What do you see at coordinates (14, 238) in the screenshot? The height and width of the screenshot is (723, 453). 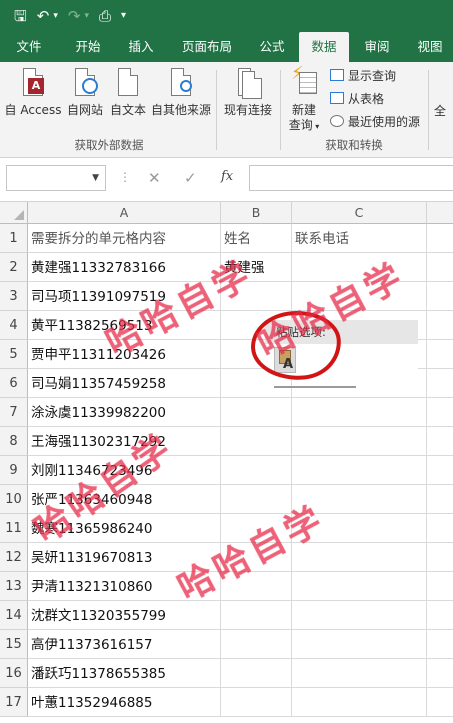 I see `row-header: 1` at bounding box center [14, 238].